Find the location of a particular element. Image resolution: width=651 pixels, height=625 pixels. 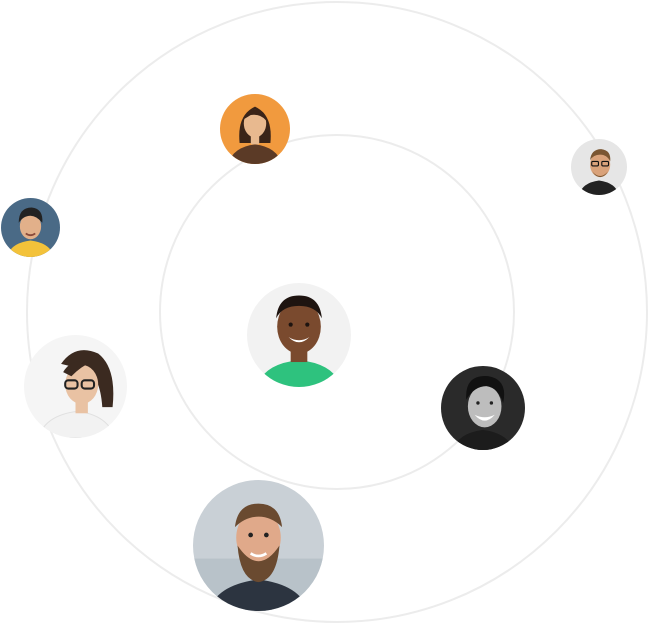

avatar-center-man is located at coordinates (299, 335).